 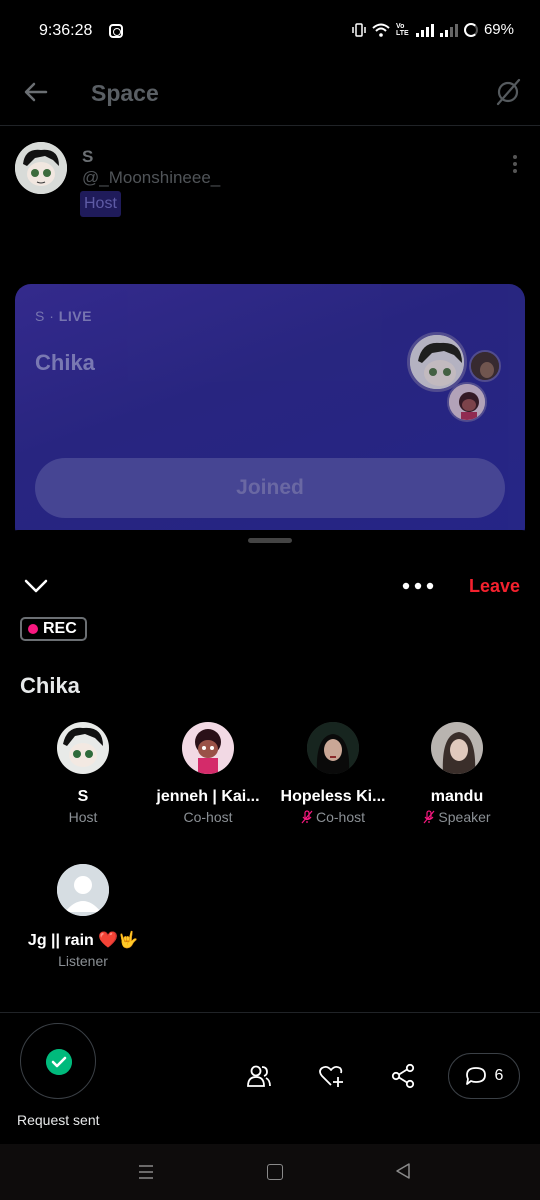 I want to click on participant-item: Hopeless Ki... Co-host, so click(x=333, y=773).